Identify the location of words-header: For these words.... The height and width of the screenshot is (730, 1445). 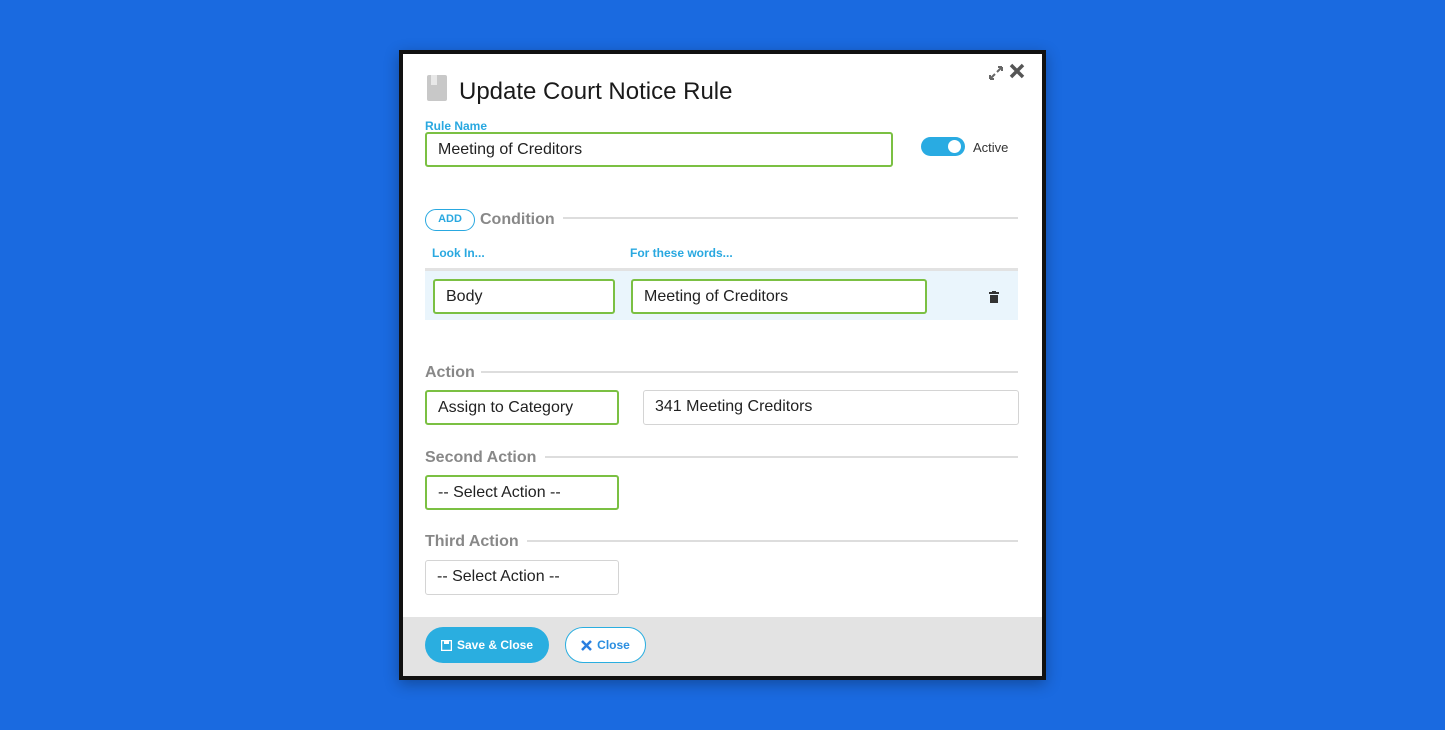
(681, 253).